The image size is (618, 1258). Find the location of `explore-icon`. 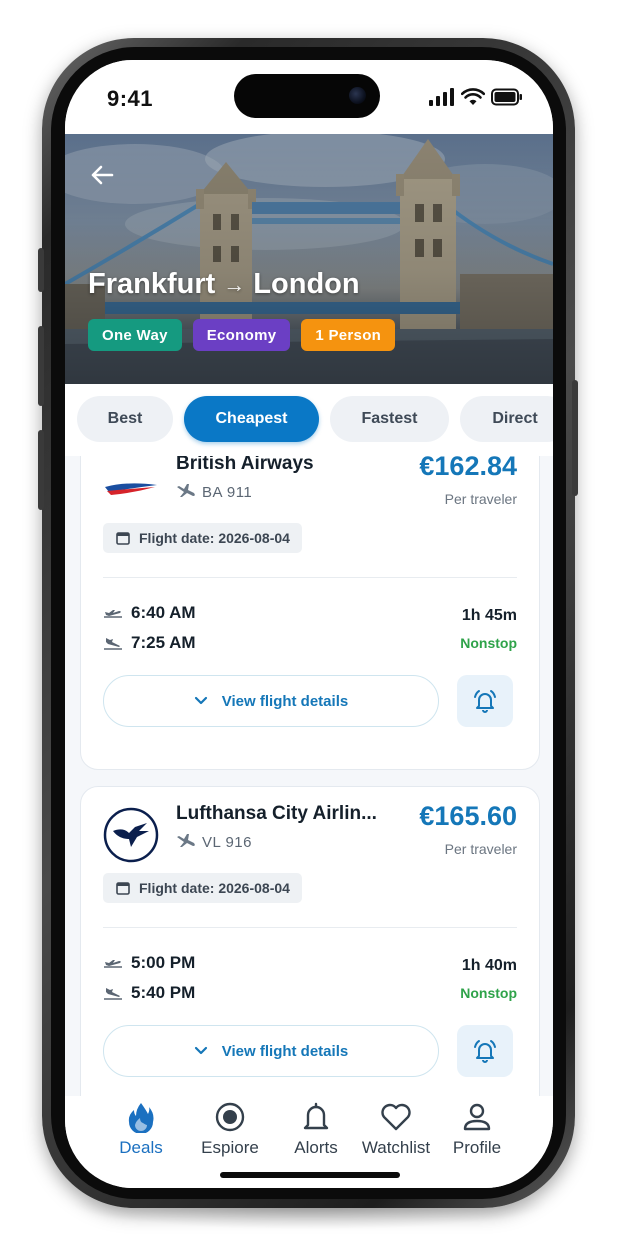

explore-icon is located at coordinates (230, 1117).